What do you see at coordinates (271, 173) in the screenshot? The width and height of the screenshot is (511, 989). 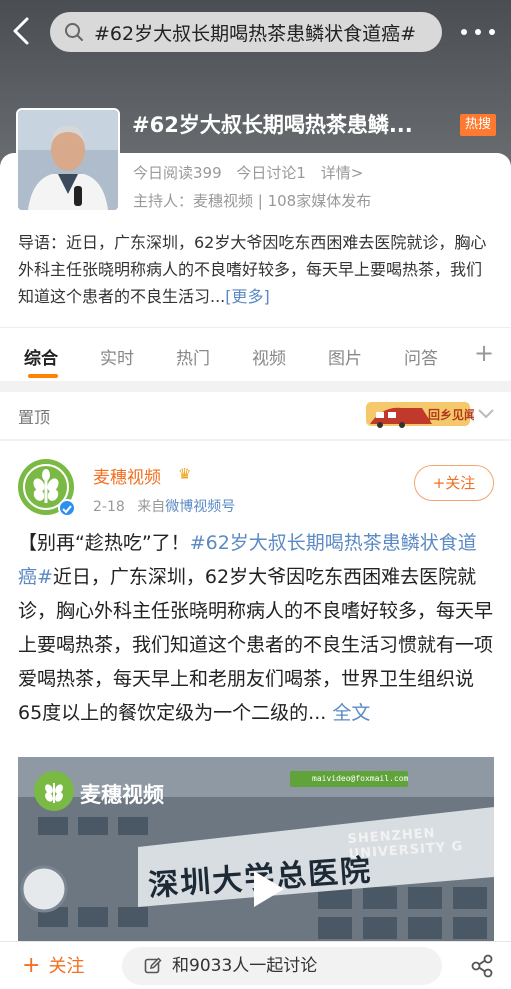 I see `today-discussions: 今日讨论1` at bounding box center [271, 173].